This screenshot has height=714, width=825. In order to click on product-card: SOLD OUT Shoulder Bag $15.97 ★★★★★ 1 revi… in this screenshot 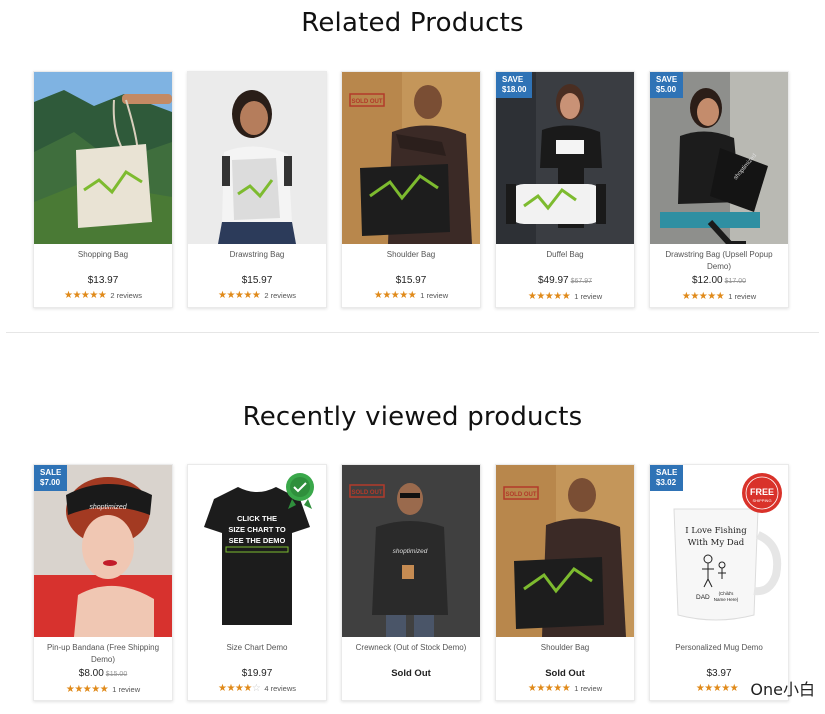, I will do `click(411, 189)`.